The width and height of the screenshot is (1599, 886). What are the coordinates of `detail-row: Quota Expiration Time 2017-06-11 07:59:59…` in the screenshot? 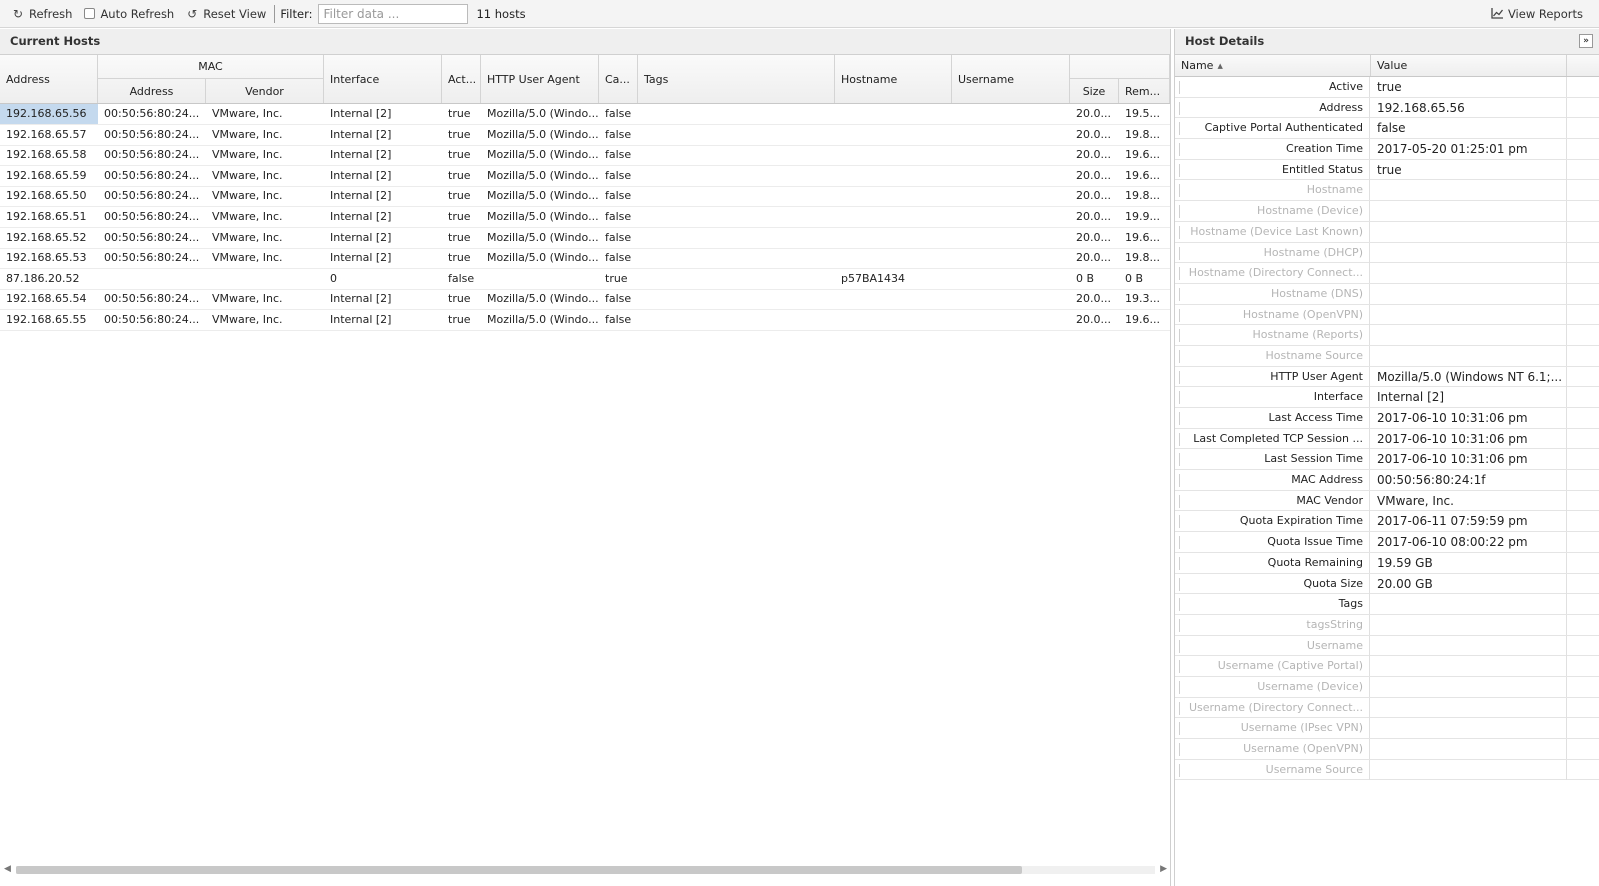 It's located at (1387, 522).